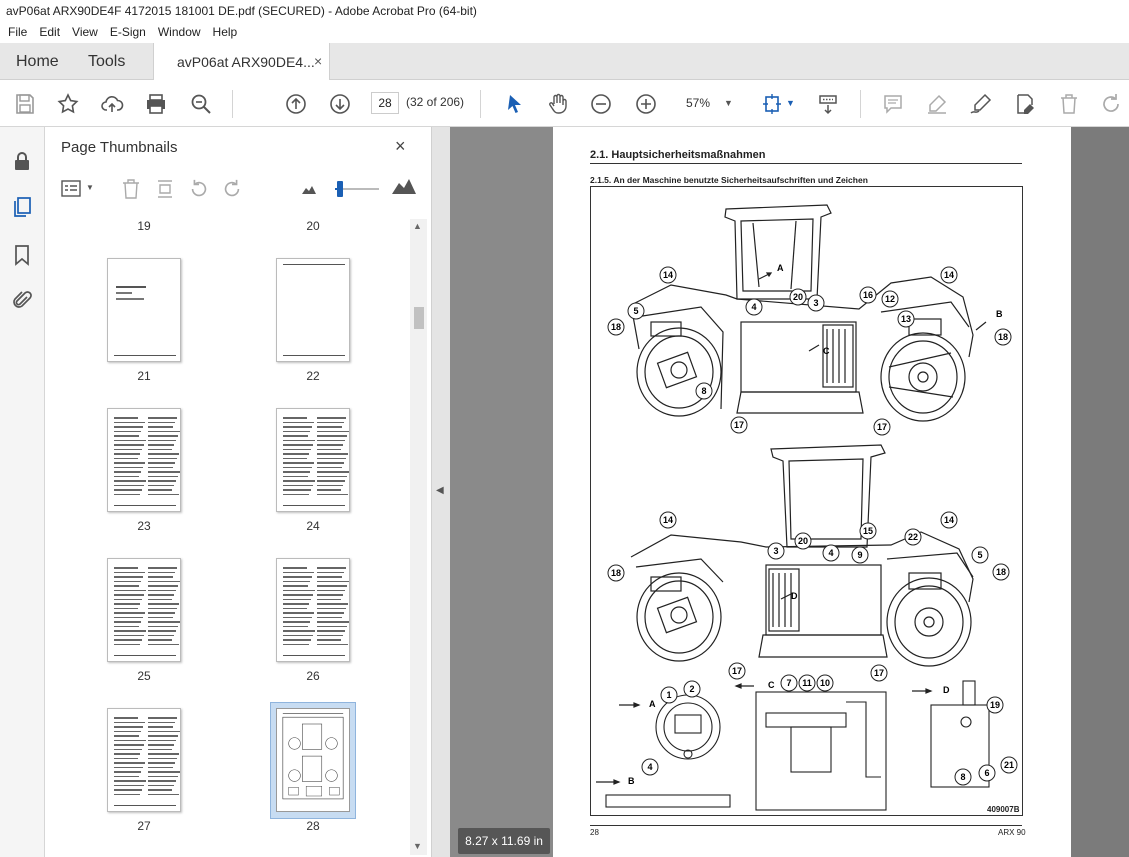  Describe the element at coordinates (979, 555) in the screenshot. I see `callout-number: 5` at that location.